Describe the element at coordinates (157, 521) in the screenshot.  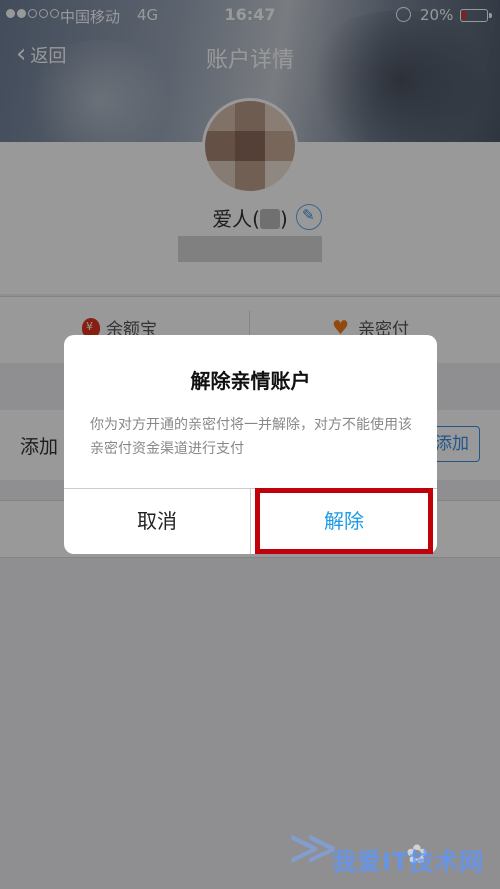
I see `cancel-button: 取消` at that location.